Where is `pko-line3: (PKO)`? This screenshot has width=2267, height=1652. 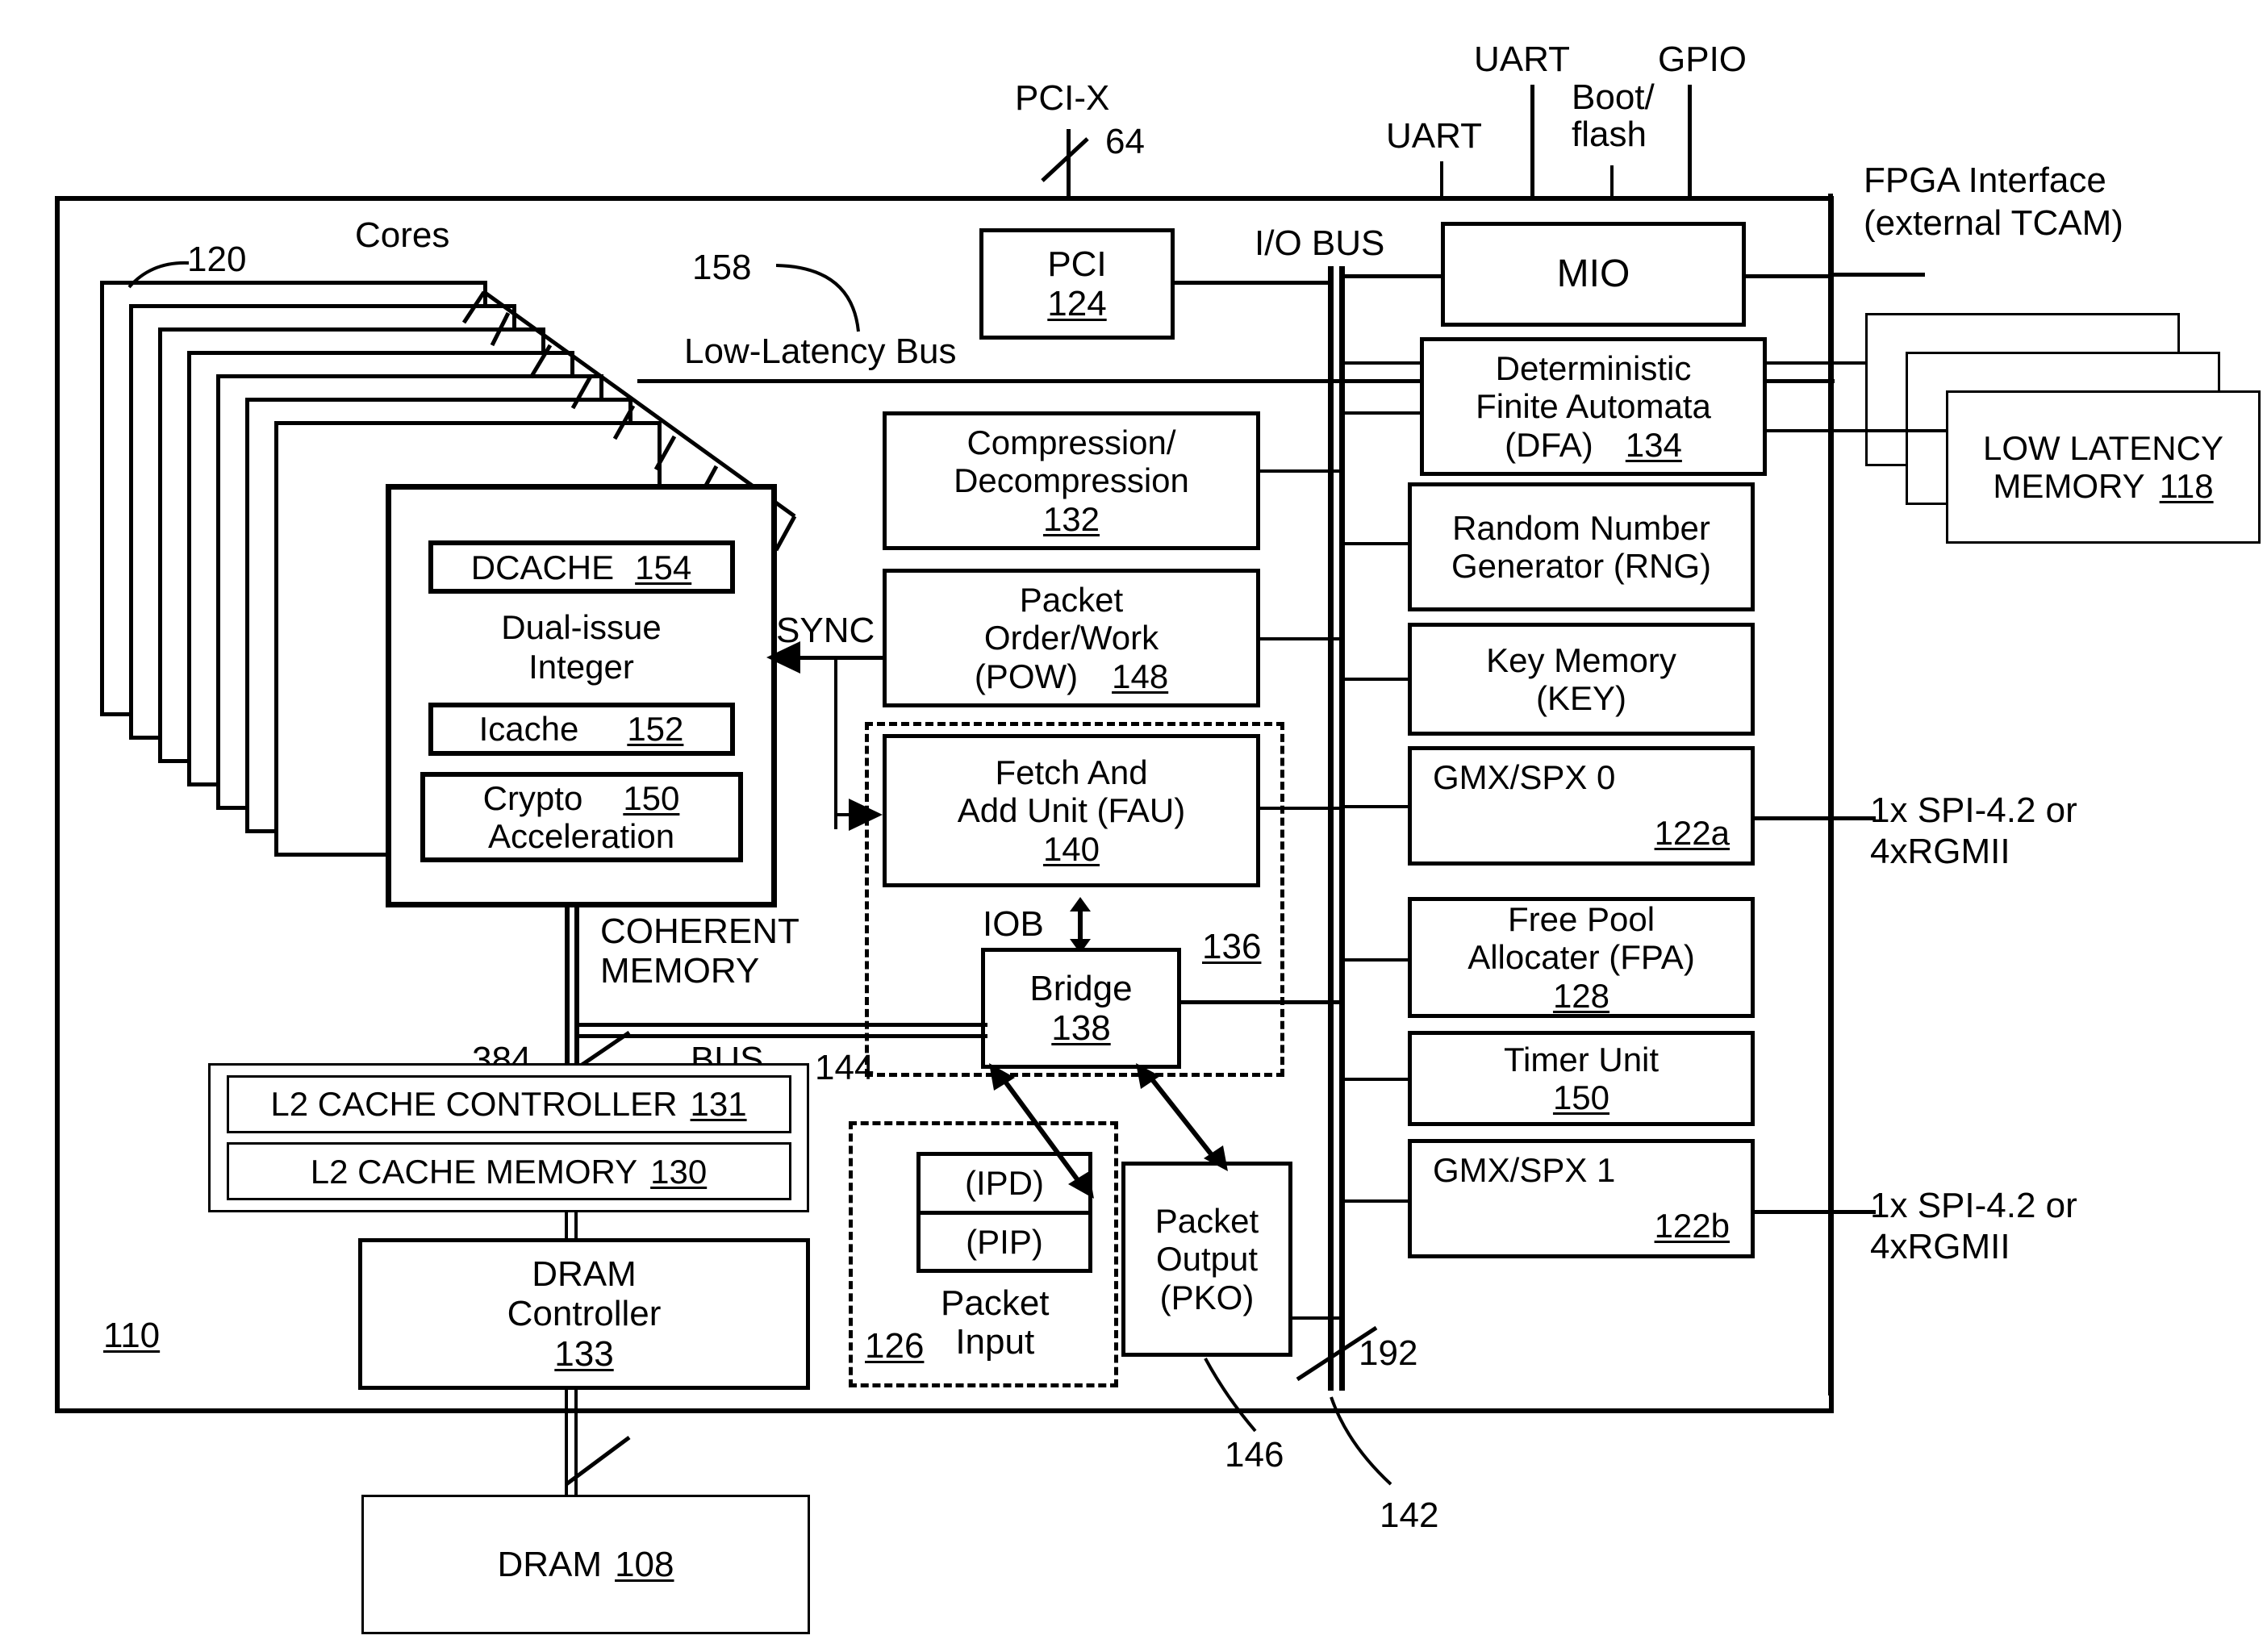 pko-line3: (PKO) is located at coordinates (1207, 1297).